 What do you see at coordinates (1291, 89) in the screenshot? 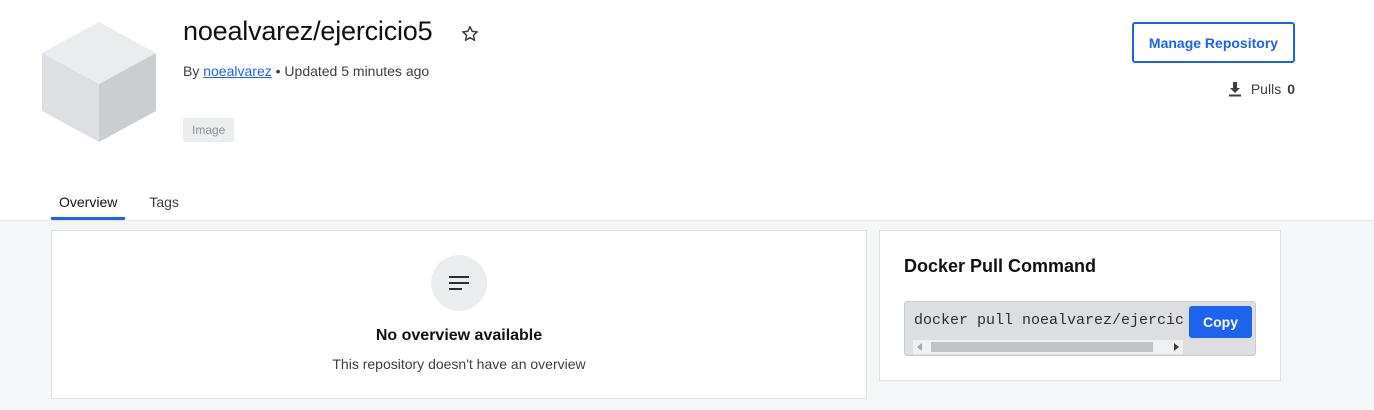
I see `pulls-count: 0` at bounding box center [1291, 89].